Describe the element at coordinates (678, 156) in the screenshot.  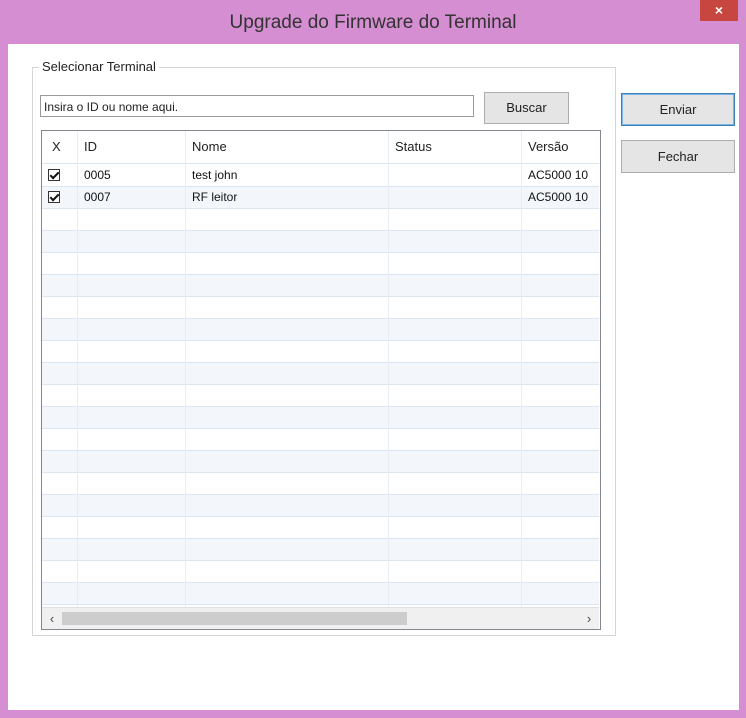
I see `close-button: Fechar` at that location.